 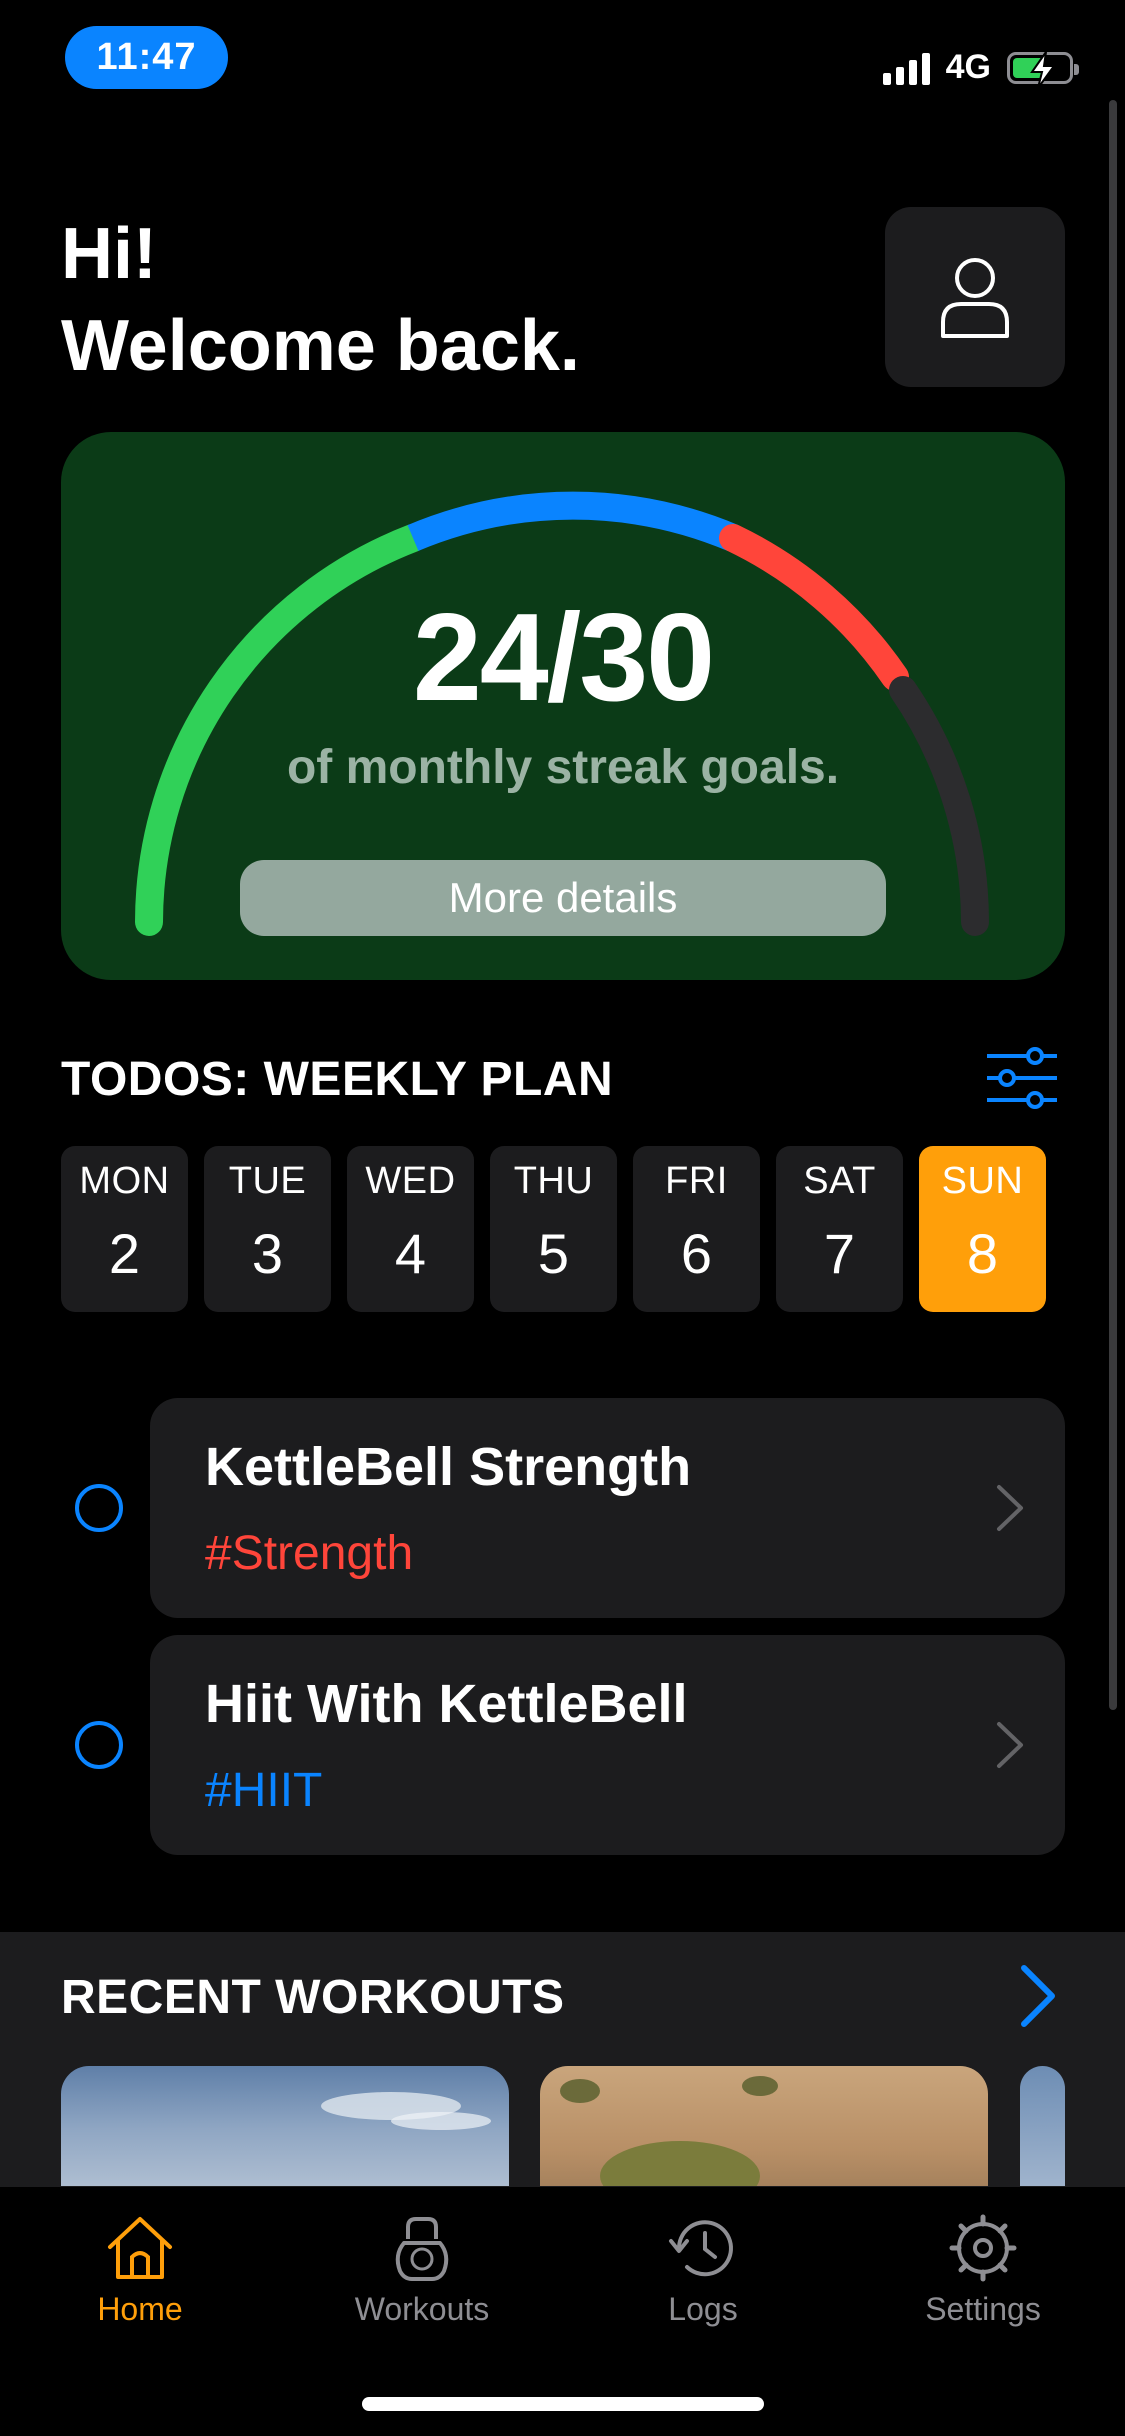 What do you see at coordinates (839, 1253) in the screenshot?
I see `day-number: 7` at bounding box center [839, 1253].